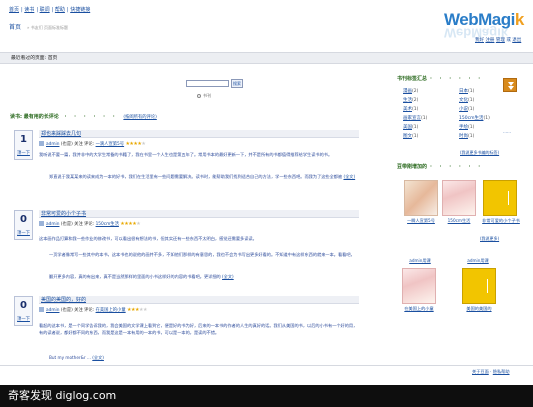 The width and height of the screenshot is (533, 407). What do you see at coordinates (237, 83) in the screenshot?
I see `search-button: 搜索` at bounding box center [237, 83].